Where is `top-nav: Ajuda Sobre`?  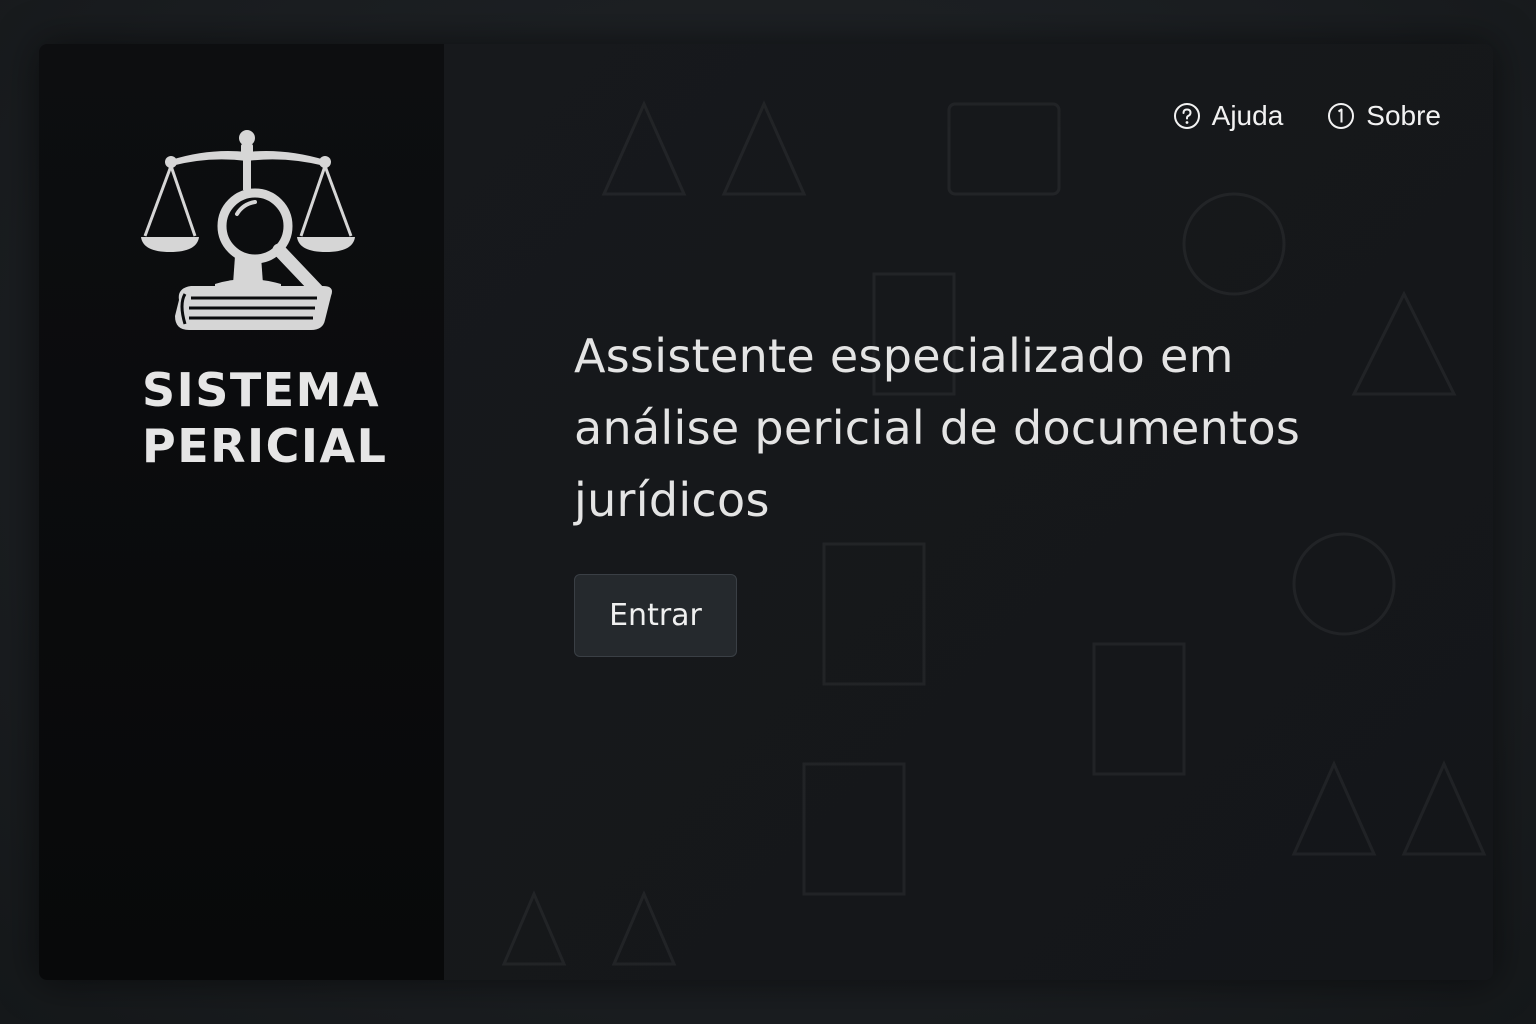 top-nav: Ajuda Sobre is located at coordinates (1307, 116).